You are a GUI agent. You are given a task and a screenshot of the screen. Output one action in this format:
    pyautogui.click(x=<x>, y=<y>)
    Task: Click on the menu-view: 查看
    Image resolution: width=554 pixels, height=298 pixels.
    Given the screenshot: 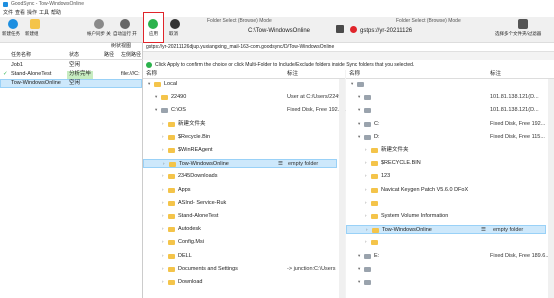 What is the action you would take?
    pyautogui.click(x=20, y=13)
    